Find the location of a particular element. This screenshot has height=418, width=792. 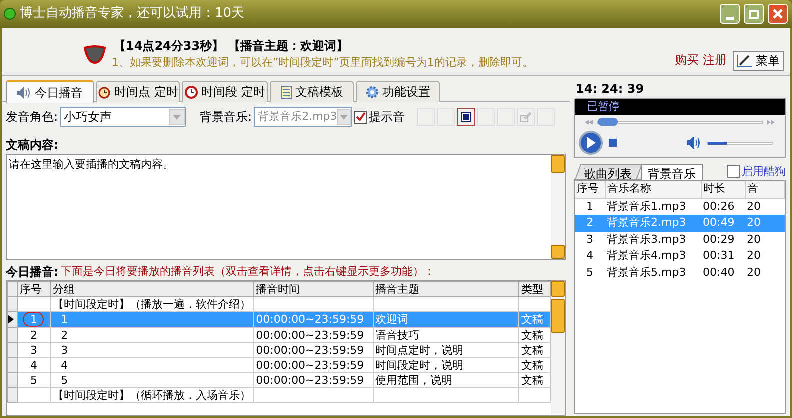

music-label: 背景音乐: is located at coordinates (226, 117).